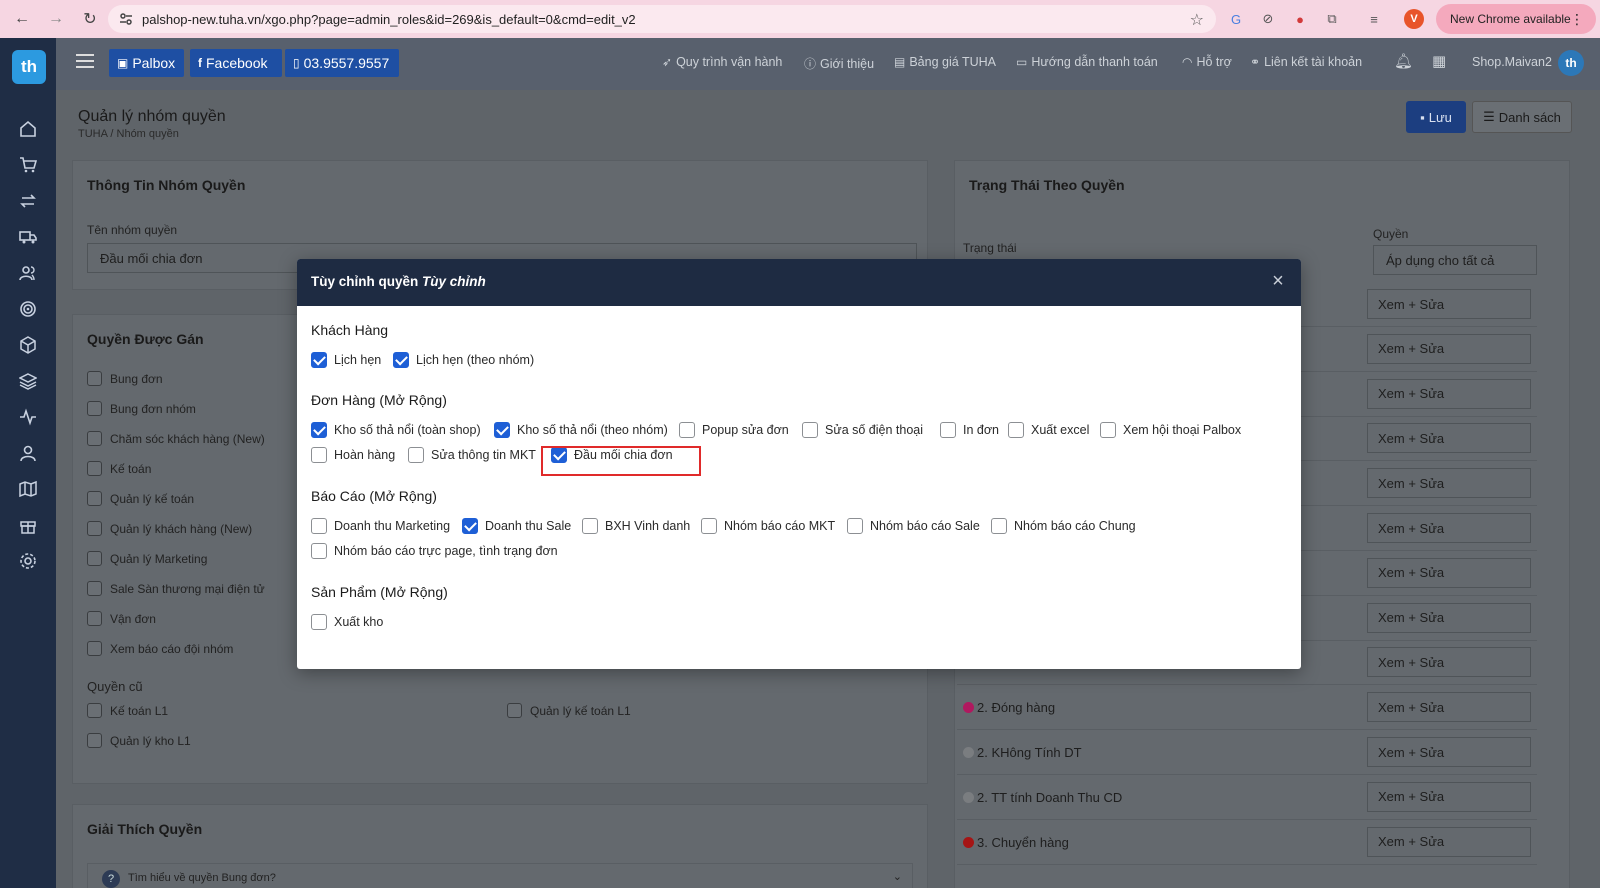 Image resolution: width=1600 pixels, height=888 pixels. What do you see at coordinates (346, 360) in the screenshot?
I see `permission-option: Lịch hẹn` at bounding box center [346, 360].